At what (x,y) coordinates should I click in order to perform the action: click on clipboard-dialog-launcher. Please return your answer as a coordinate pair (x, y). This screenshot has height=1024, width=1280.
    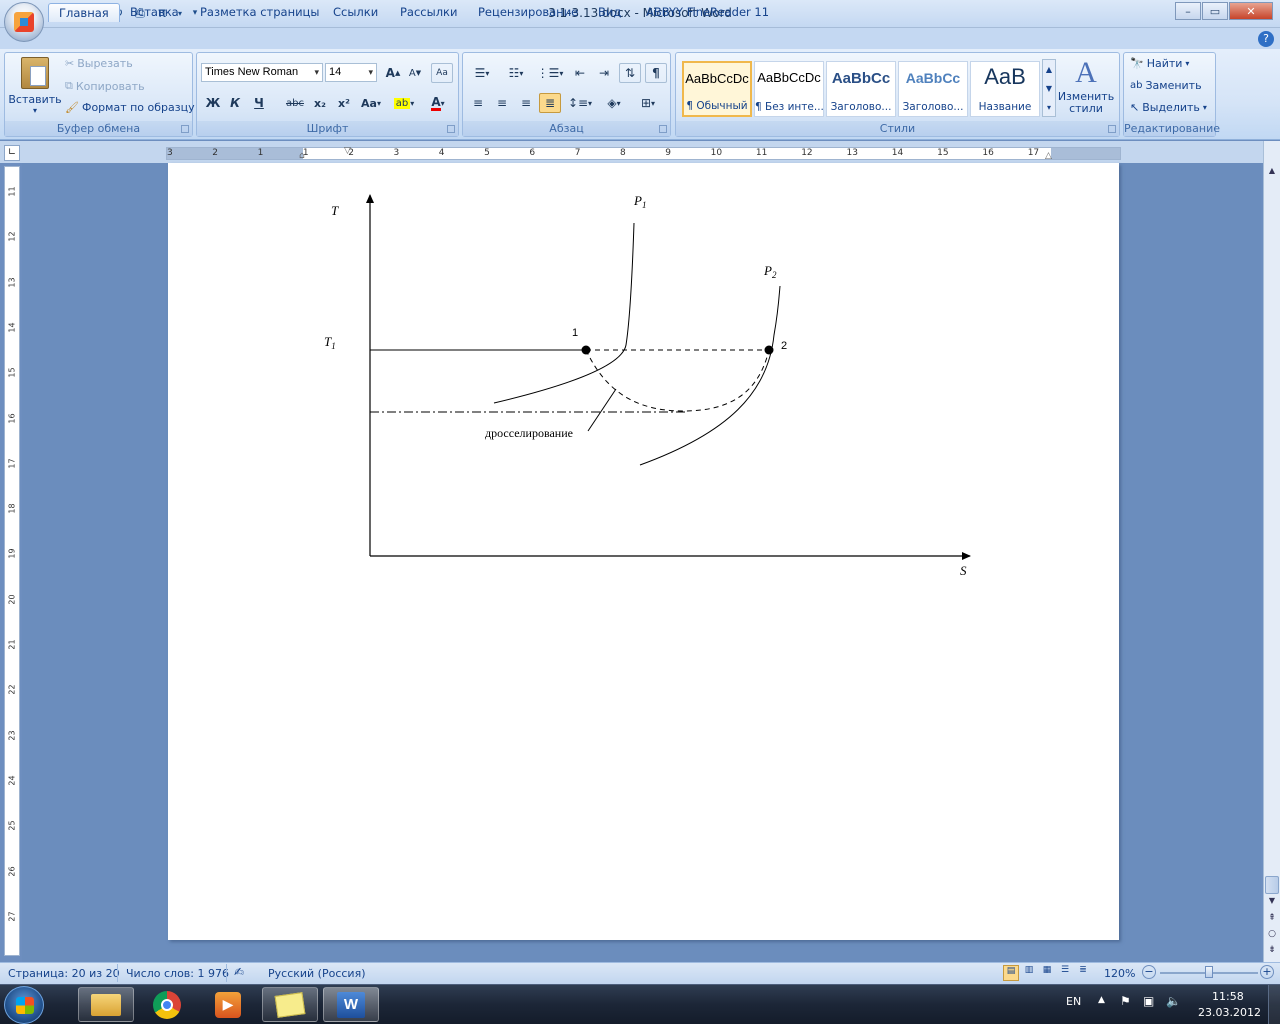
    Looking at the image, I should click on (185, 129).